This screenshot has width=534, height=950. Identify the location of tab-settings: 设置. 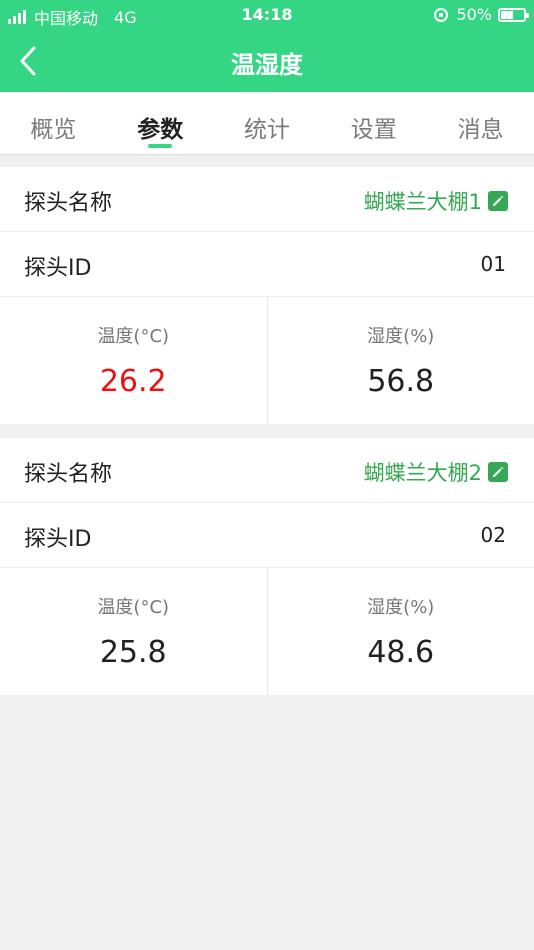
(373, 123).